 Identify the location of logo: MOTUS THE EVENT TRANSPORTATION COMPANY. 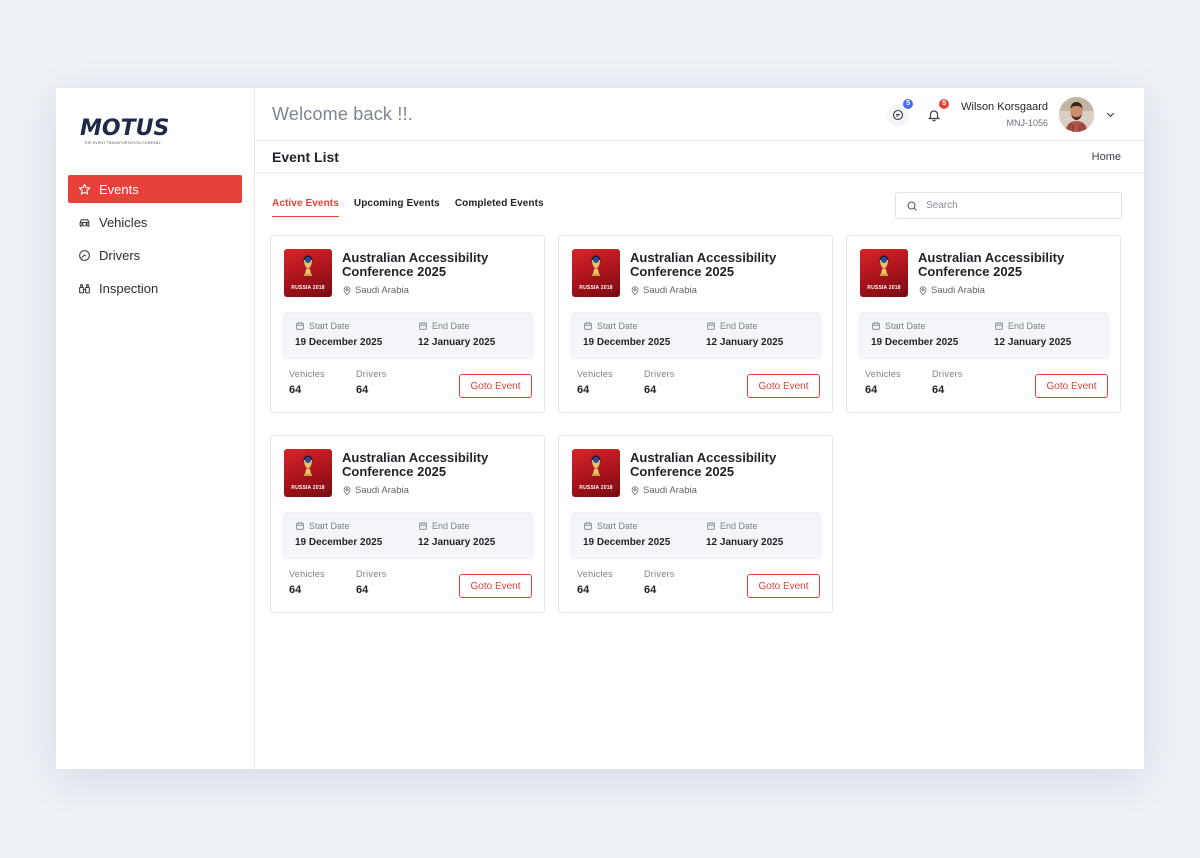
(125, 131).